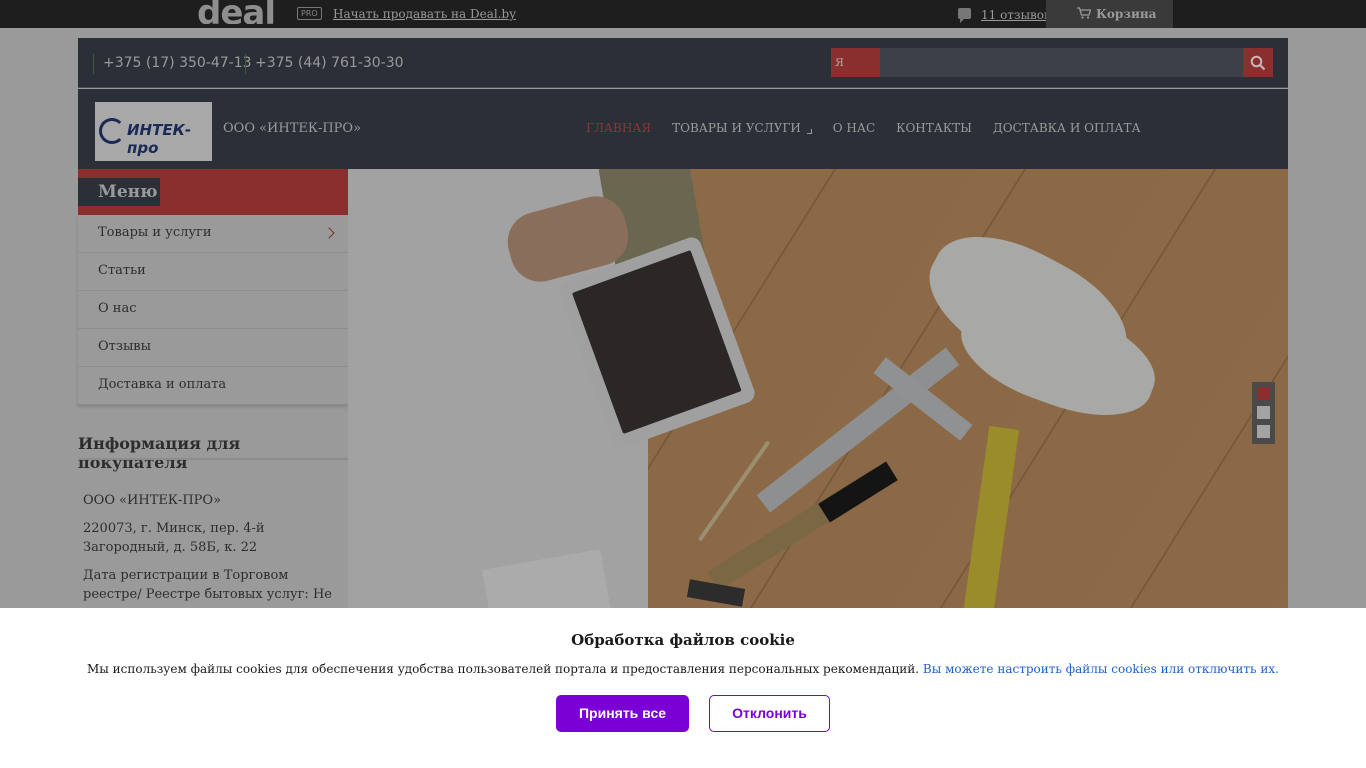 This screenshot has width=1366, height=768. I want to click on sidebar-item-products: Товары и услуги, so click(213, 234).